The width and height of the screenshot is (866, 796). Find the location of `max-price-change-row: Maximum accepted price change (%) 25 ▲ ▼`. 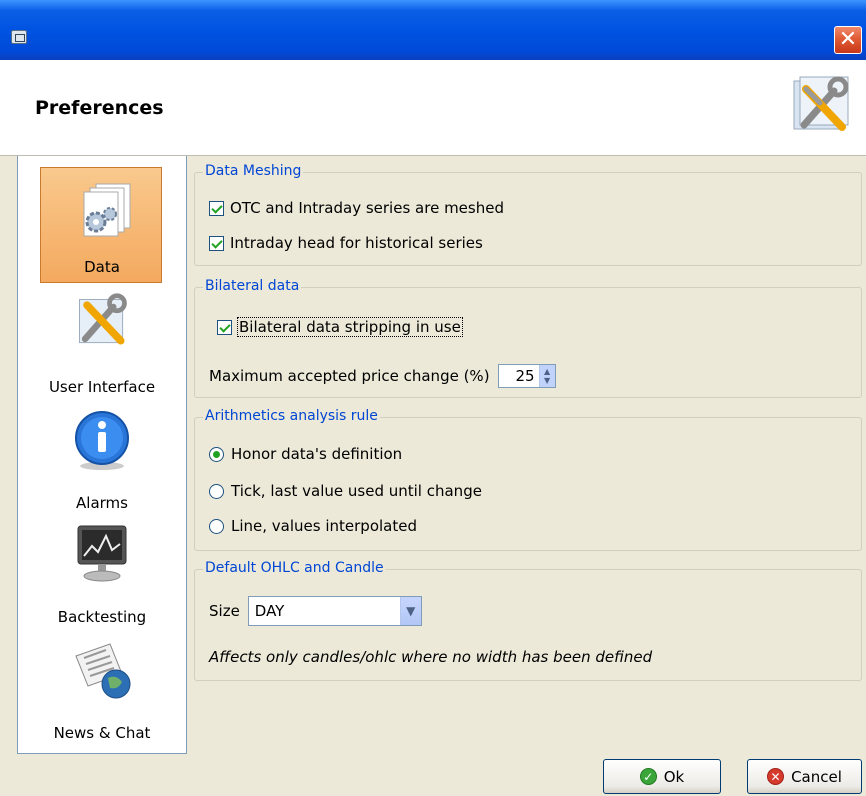

max-price-change-row: Maximum accepted price change (%) 25 ▲ ▼ is located at coordinates (382, 376).